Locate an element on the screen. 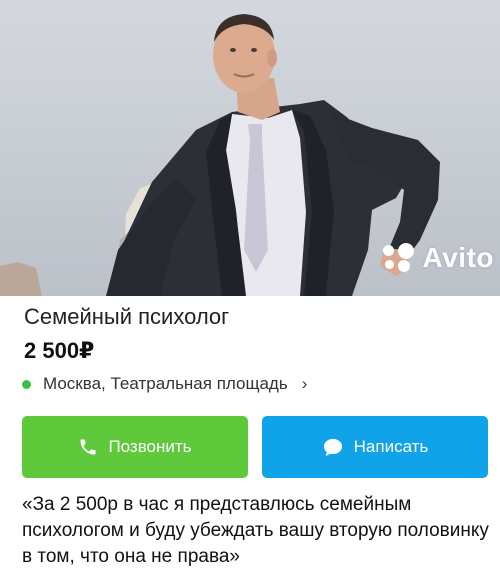 Image resolution: width=500 pixels, height=584 pixels. call-button: Позвонить is located at coordinates (135, 447).